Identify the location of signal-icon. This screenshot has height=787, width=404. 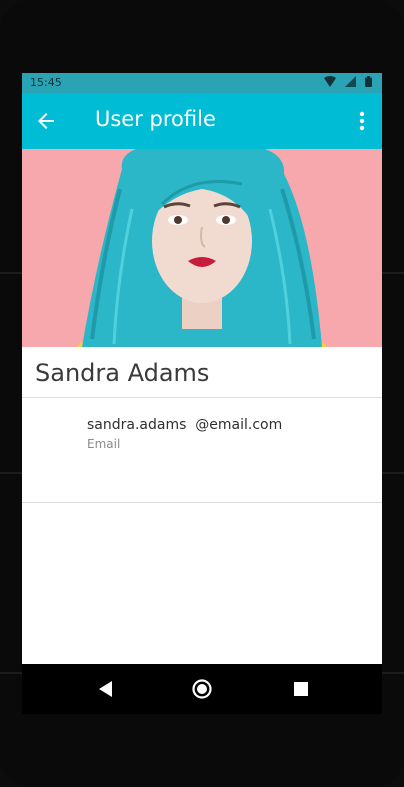
(350, 81).